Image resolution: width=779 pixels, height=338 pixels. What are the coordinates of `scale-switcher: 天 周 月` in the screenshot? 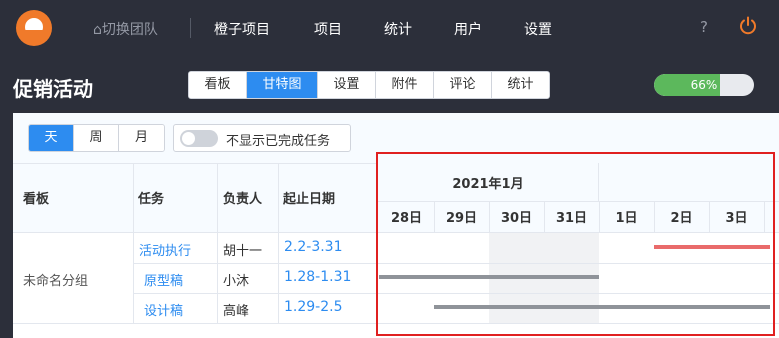 It's located at (96, 138).